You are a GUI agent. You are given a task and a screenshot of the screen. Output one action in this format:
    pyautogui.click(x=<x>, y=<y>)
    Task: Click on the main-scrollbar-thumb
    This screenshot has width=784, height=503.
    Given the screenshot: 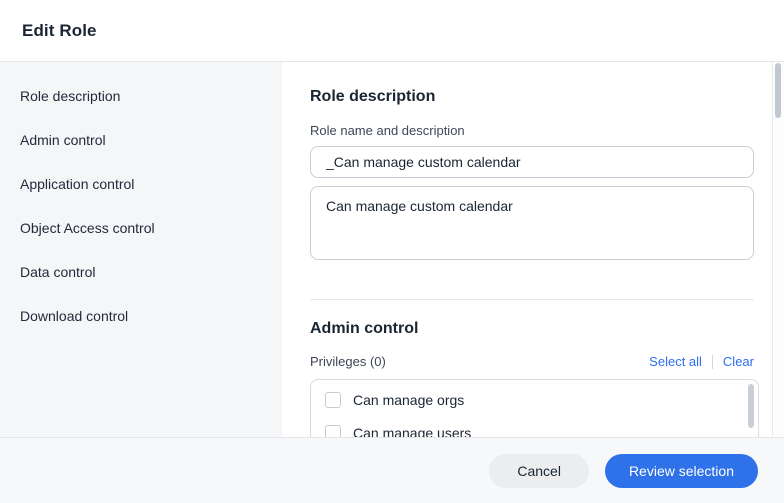 What is the action you would take?
    pyautogui.click(x=778, y=90)
    